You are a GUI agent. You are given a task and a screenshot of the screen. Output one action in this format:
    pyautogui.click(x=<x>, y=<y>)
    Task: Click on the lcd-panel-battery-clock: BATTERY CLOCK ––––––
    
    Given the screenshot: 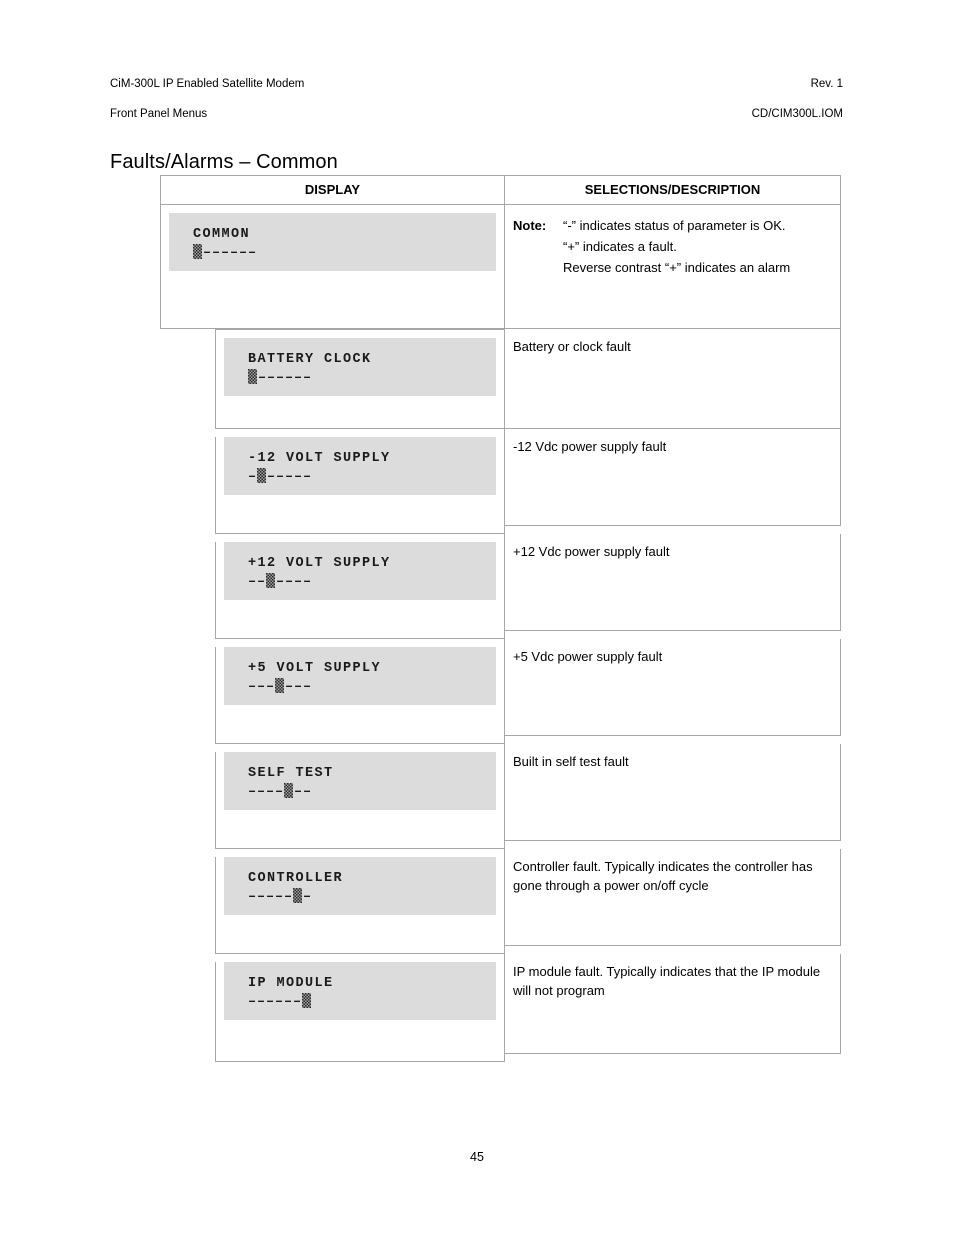 What is the action you would take?
    pyautogui.click(x=360, y=367)
    